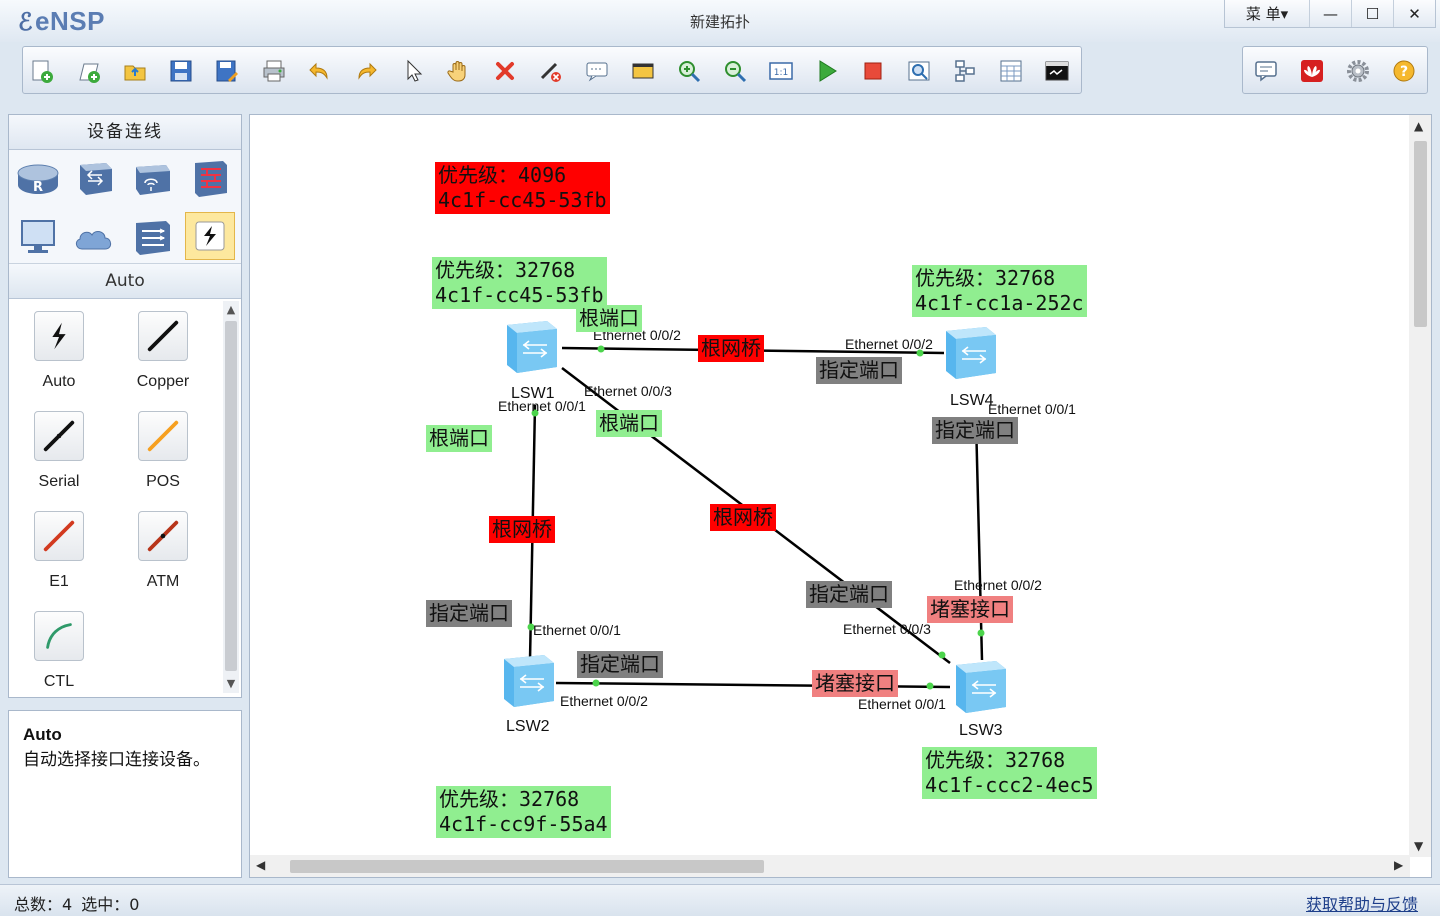  What do you see at coordinates (827, 71) in the screenshot?
I see `start-device-icon` at bounding box center [827, 71].